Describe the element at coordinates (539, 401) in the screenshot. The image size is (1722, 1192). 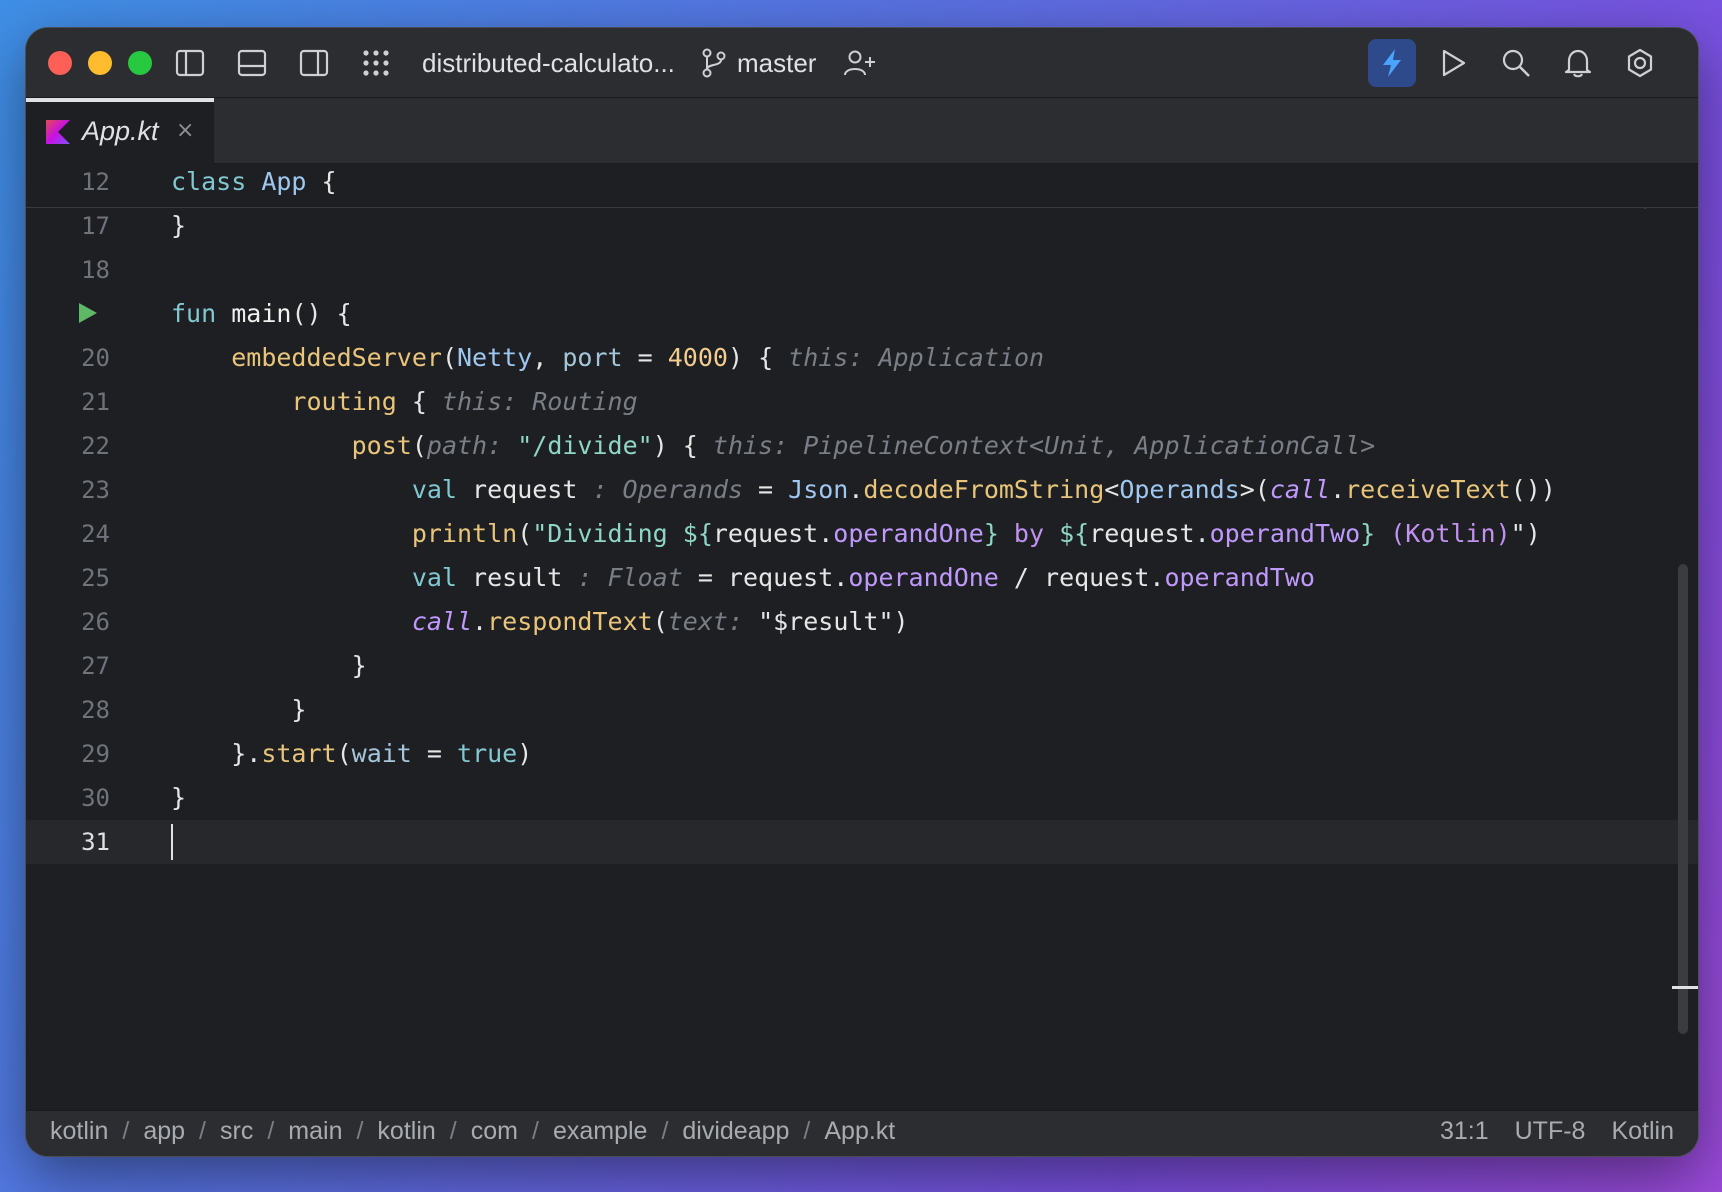
I see `inlay-hint: this: Routing` at that location.